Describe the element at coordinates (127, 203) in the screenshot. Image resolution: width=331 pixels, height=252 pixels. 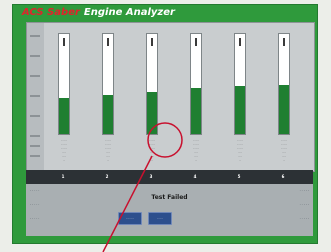
I see `callout-line` at that location.